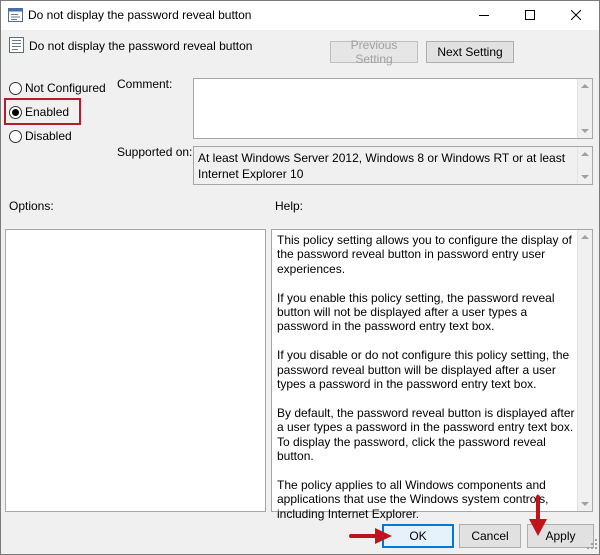 Image resolution: width=600 pixels, height=555 pixels. I want to click on maximize-button, so click(530, 15).